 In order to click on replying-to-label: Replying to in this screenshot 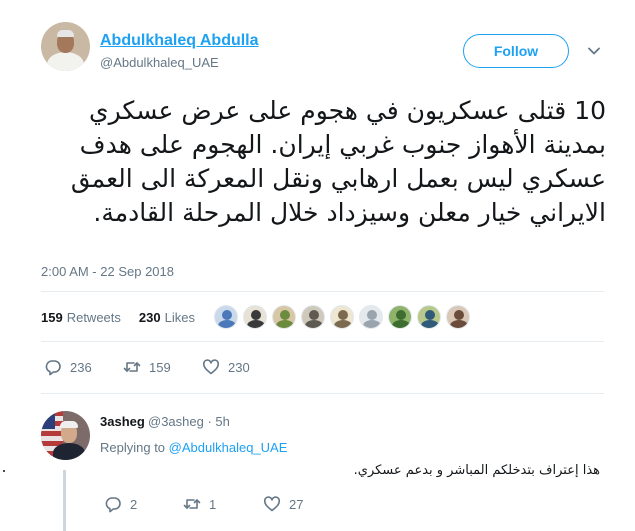, I will do `click(133, 447)`.